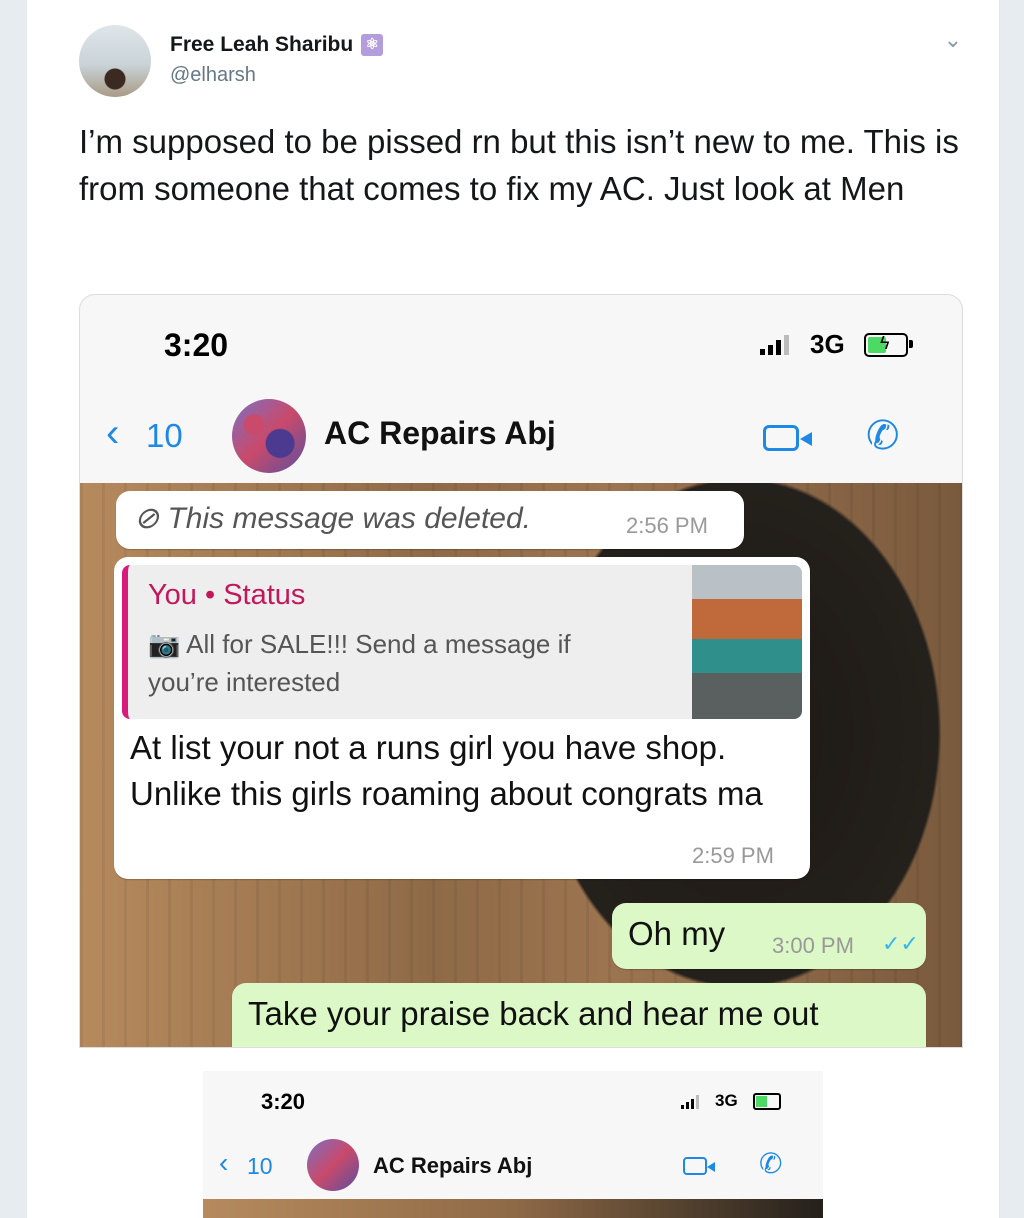 The width and height of the screenshot is (1024, 1218). What do you see at coordinates (953, 40) in the screenshot?
I see `chevron-down-icon: ⌄` at bounding box center [953, 40].